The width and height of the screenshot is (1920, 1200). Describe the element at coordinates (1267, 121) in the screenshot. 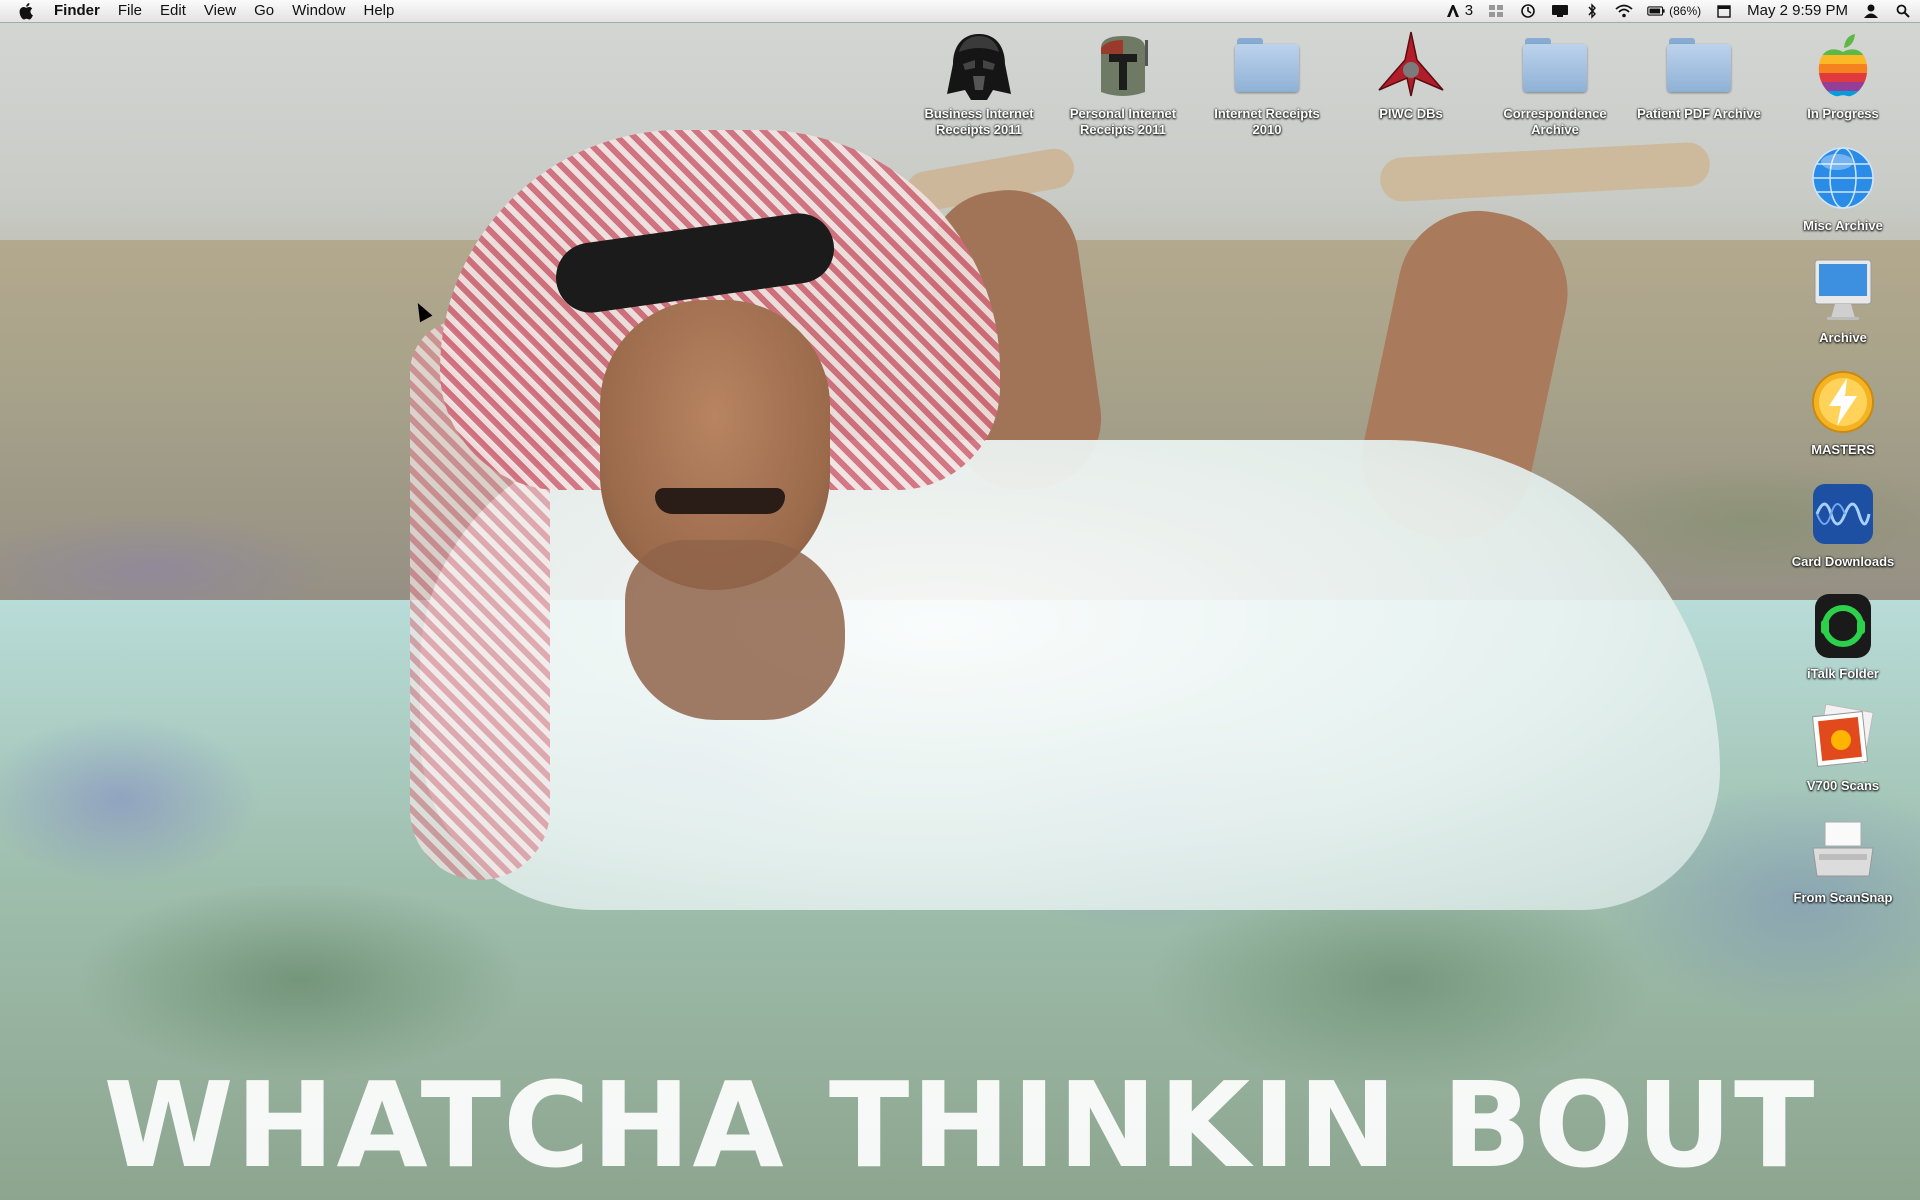

I see `desktop-icon-label: Internet Receipts 2010` at that location.